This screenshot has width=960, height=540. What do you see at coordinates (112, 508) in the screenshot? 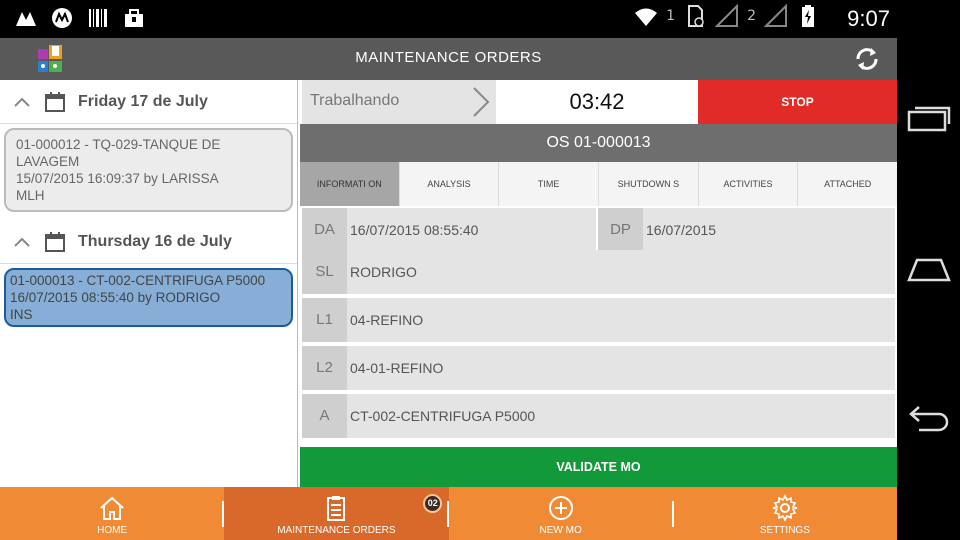
I see `home-icon` at bounding box center [112, 508].